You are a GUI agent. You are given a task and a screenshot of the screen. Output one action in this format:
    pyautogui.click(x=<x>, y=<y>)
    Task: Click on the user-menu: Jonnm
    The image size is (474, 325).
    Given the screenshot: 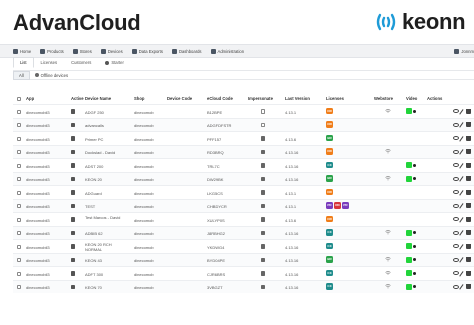 What is the action you would take?
    pyautogui.click(x=464, y=51)
    